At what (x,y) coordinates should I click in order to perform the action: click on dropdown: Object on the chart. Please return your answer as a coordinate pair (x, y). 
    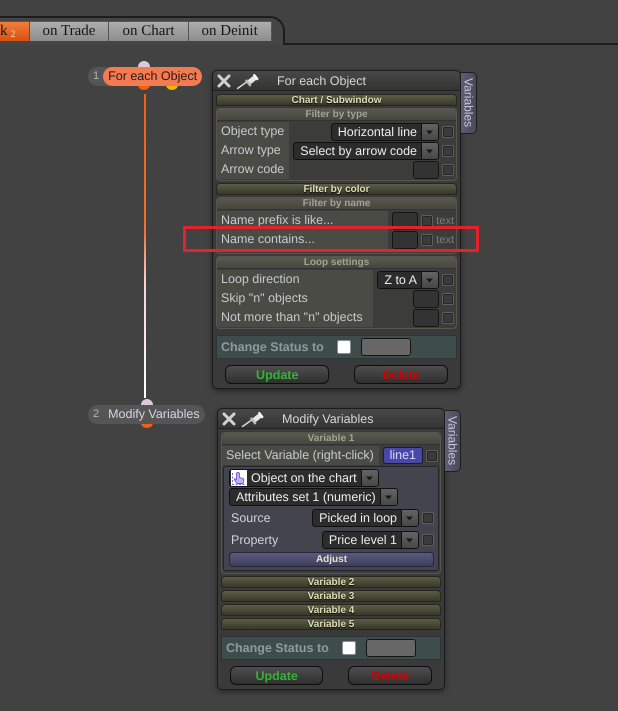
    Looking at the image, I should click on (304, 478).